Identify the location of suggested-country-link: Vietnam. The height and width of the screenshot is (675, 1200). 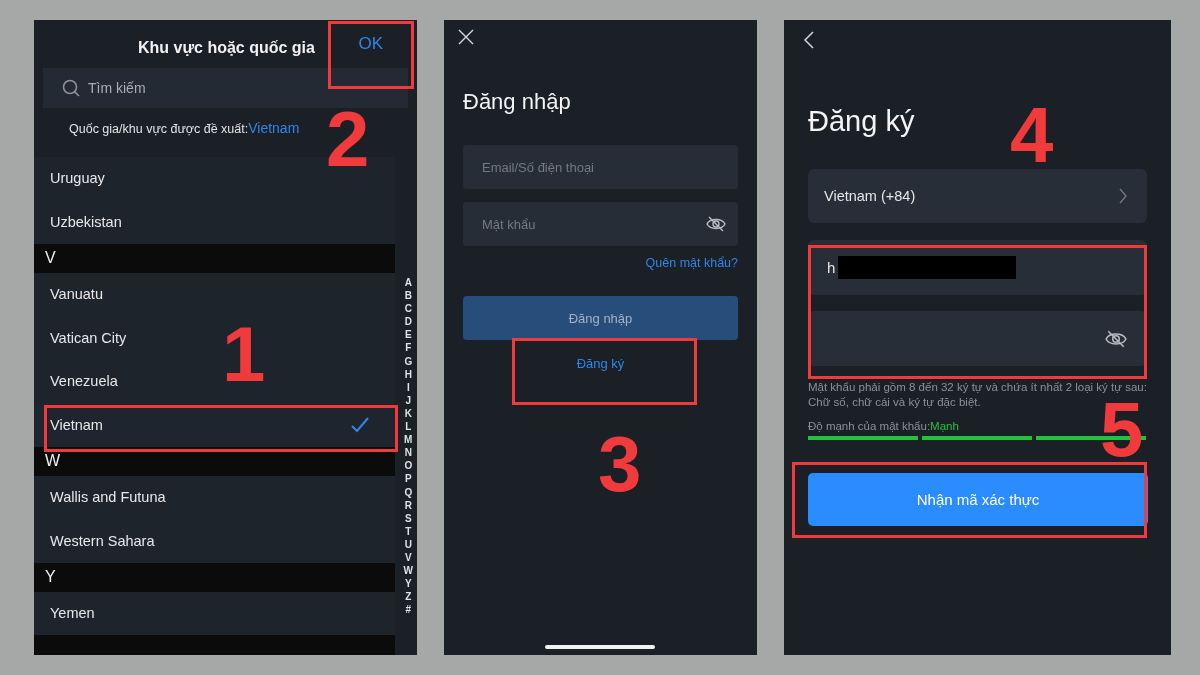
(274, 128).